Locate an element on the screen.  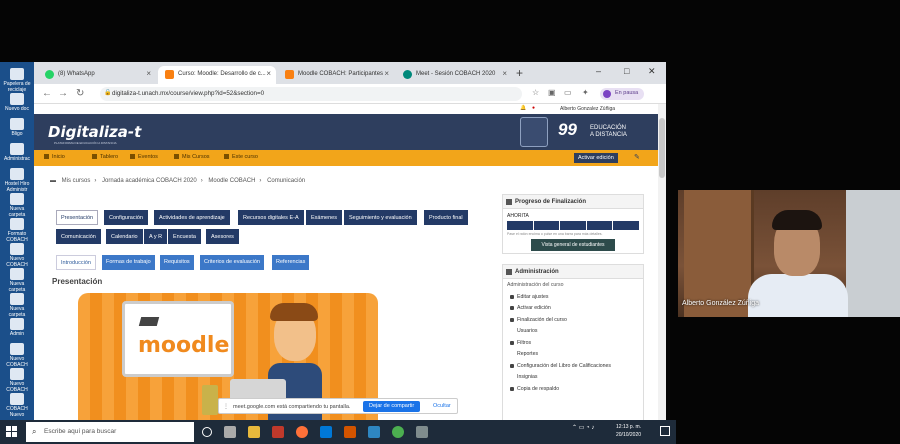
admin-item-label: Administración del curso is located at coordinates (535, 285).